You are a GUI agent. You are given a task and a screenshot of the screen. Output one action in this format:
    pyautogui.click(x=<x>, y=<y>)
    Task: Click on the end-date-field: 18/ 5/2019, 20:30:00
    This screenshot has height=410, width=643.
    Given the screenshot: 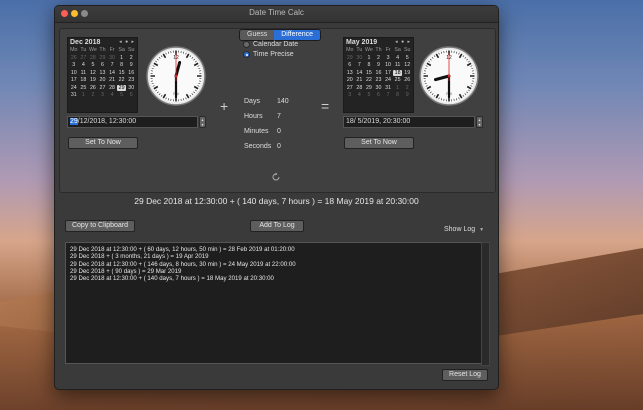 What is the action you would take?
    pyautogui.click(x=409, y=122)
    